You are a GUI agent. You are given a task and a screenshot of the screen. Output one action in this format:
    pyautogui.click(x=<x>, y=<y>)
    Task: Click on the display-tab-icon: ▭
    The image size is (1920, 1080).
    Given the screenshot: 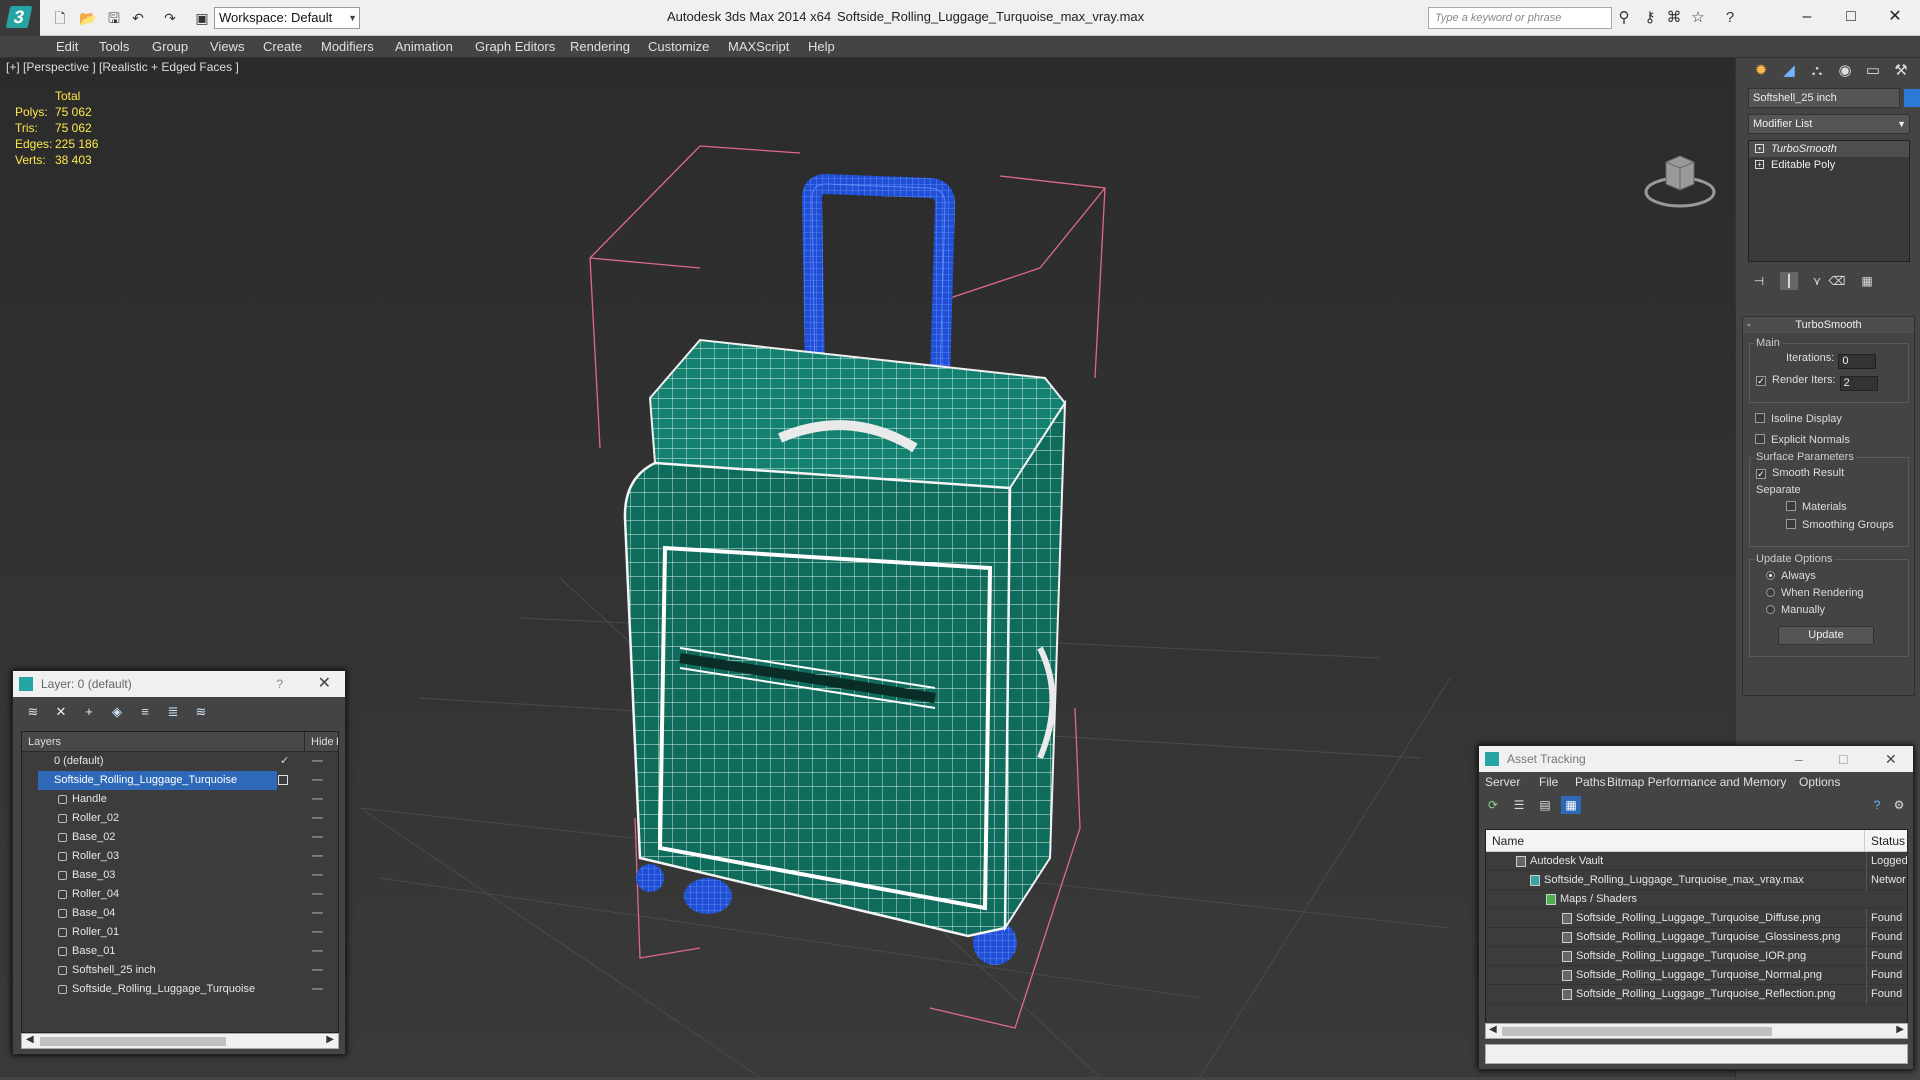 What is the action you would take?
    pyautogui.click(x=1873, y=71)
    